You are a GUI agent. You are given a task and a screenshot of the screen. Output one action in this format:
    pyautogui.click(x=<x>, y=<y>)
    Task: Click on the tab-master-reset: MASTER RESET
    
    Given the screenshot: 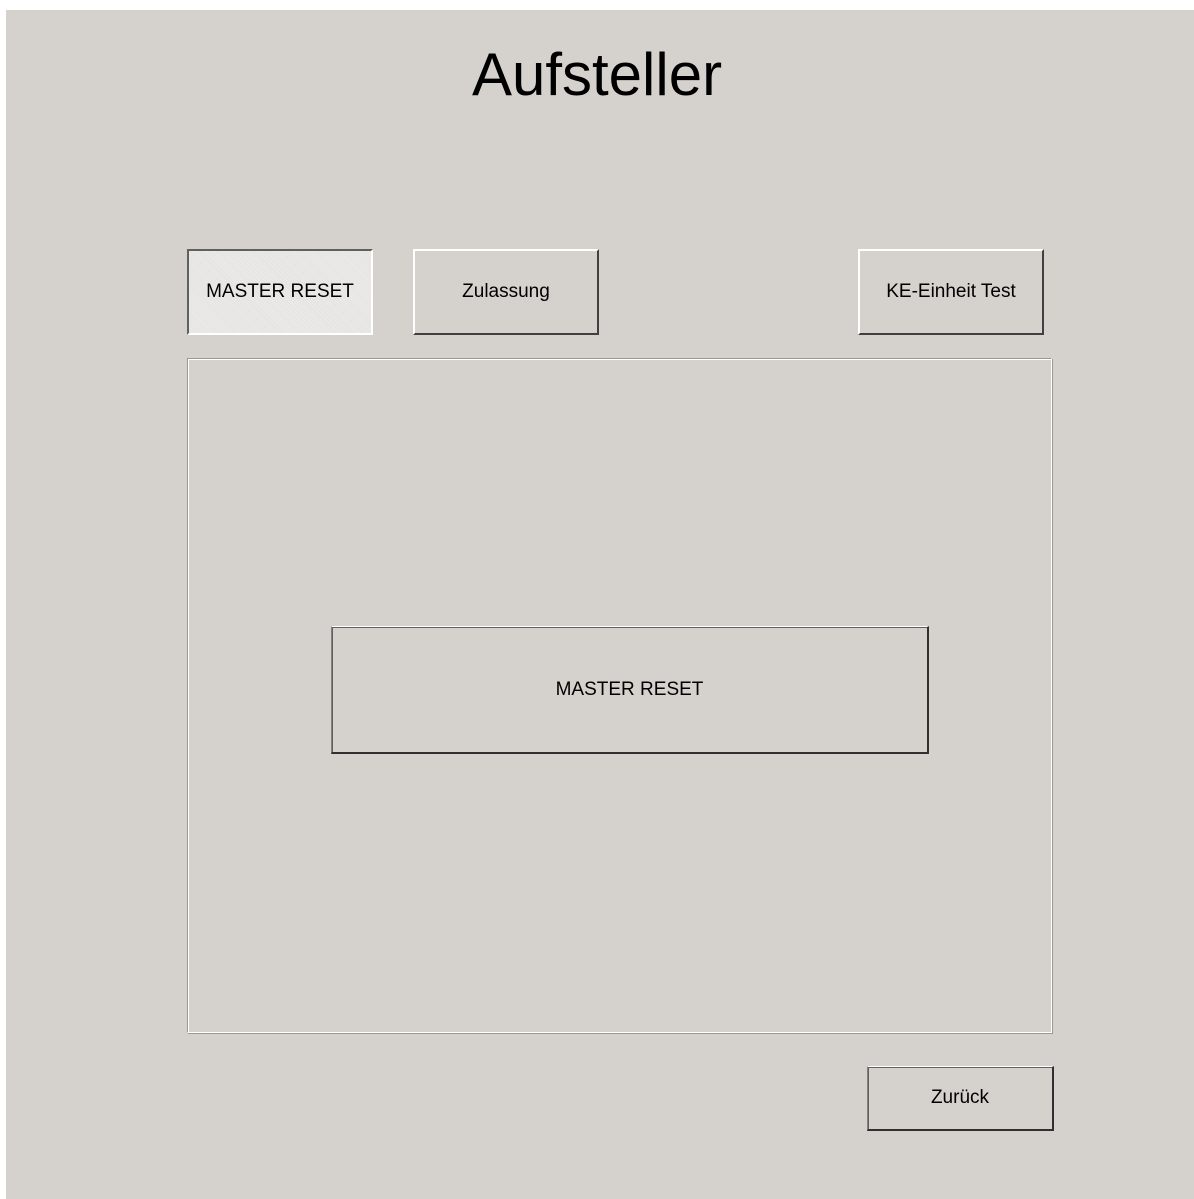 What is the action you would take?
    pyautogui.click(x=280, y=292)
    